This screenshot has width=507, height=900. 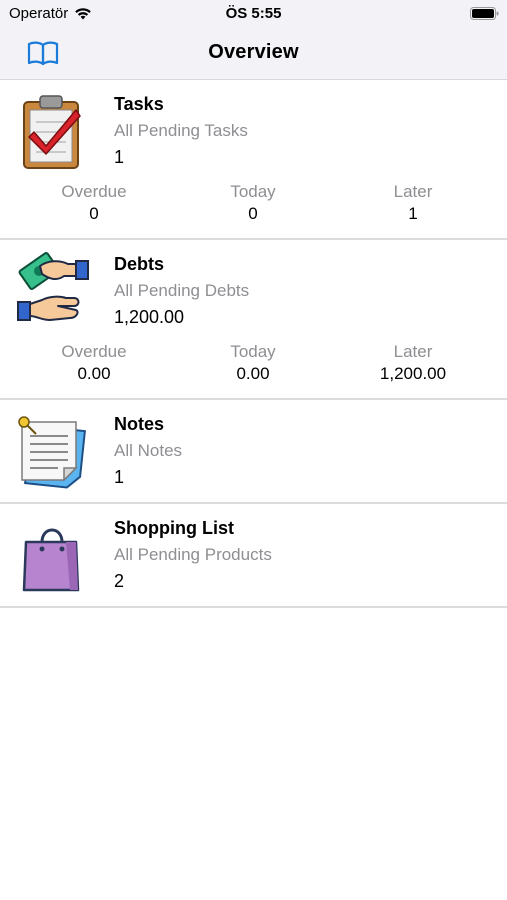 I want to click on shopping-title: Shopping List, so click(x=174, y=528).